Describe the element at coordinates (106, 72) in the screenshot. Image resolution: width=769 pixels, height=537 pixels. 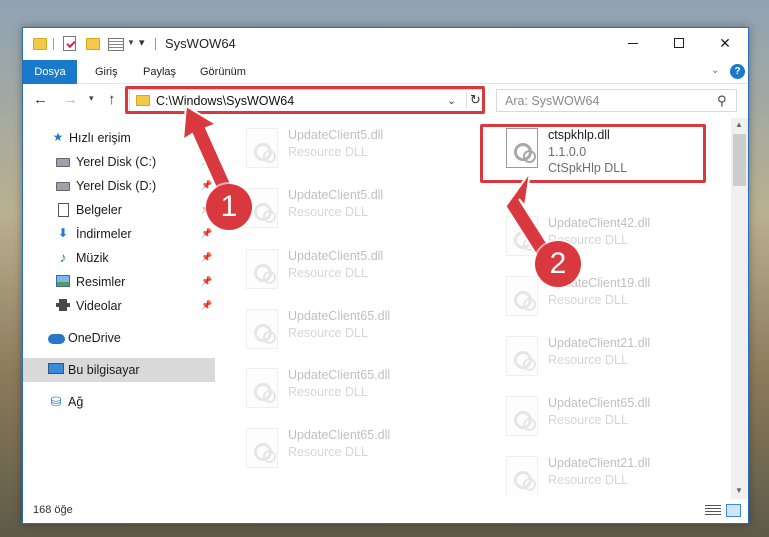
I see `tab-giris: Giriş` at that location.